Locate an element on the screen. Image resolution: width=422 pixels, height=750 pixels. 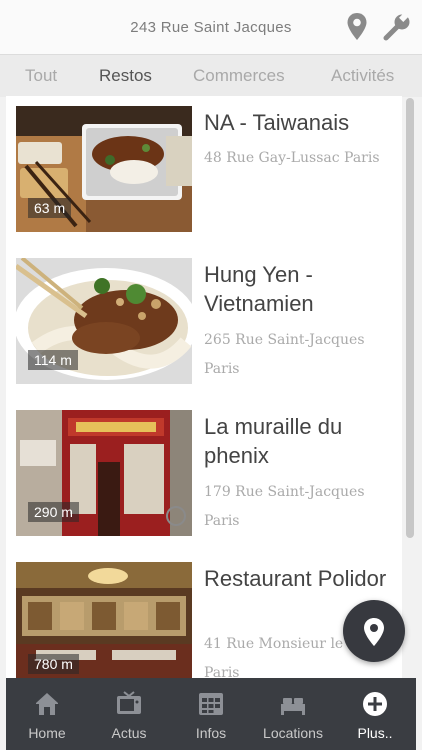
tab-restos: Restos is located at coordinates (125, 76).